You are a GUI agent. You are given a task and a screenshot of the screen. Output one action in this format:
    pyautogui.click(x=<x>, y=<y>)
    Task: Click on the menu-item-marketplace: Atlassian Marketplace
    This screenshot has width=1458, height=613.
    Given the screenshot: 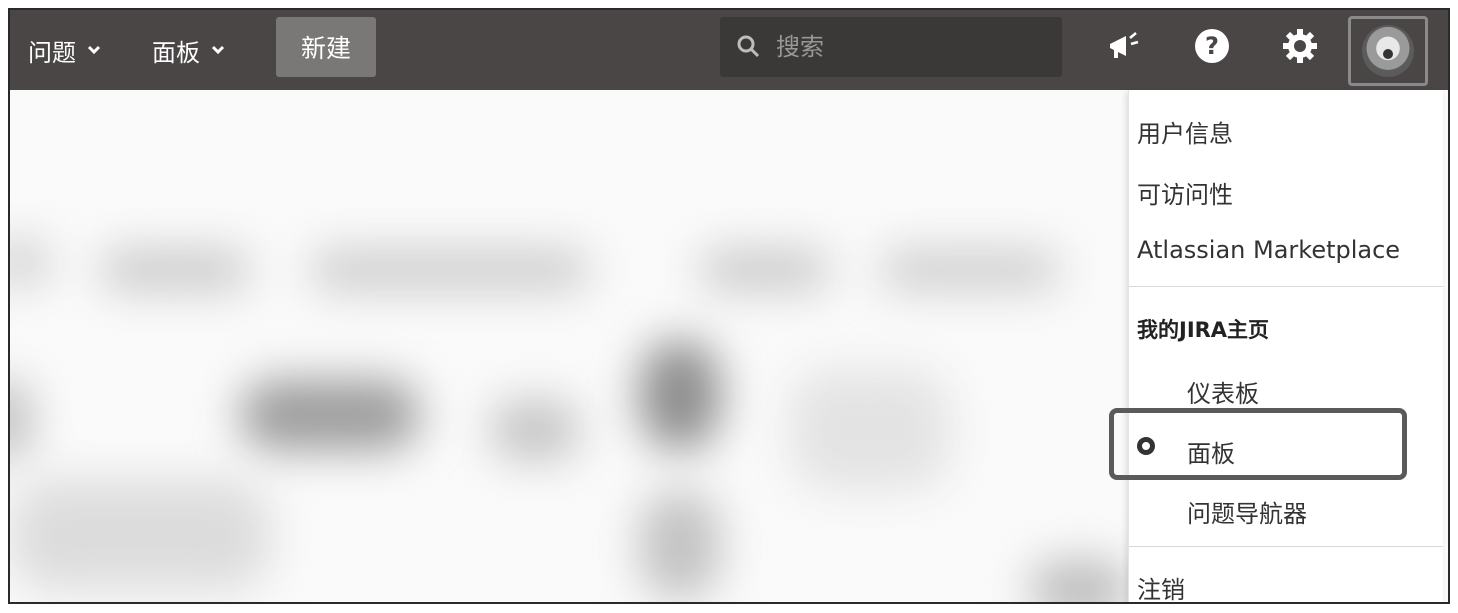 What is the action you would take?
    pyautogui.click(x=1268, y=250)
    